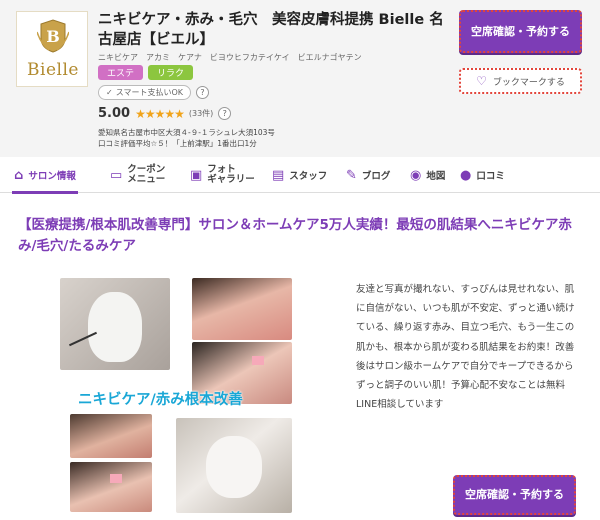  What do you see at coordinates (149, 92) in the screenshot?
I see `smartpay-label: スマート支払いOK` at bounding box center [149, 92].